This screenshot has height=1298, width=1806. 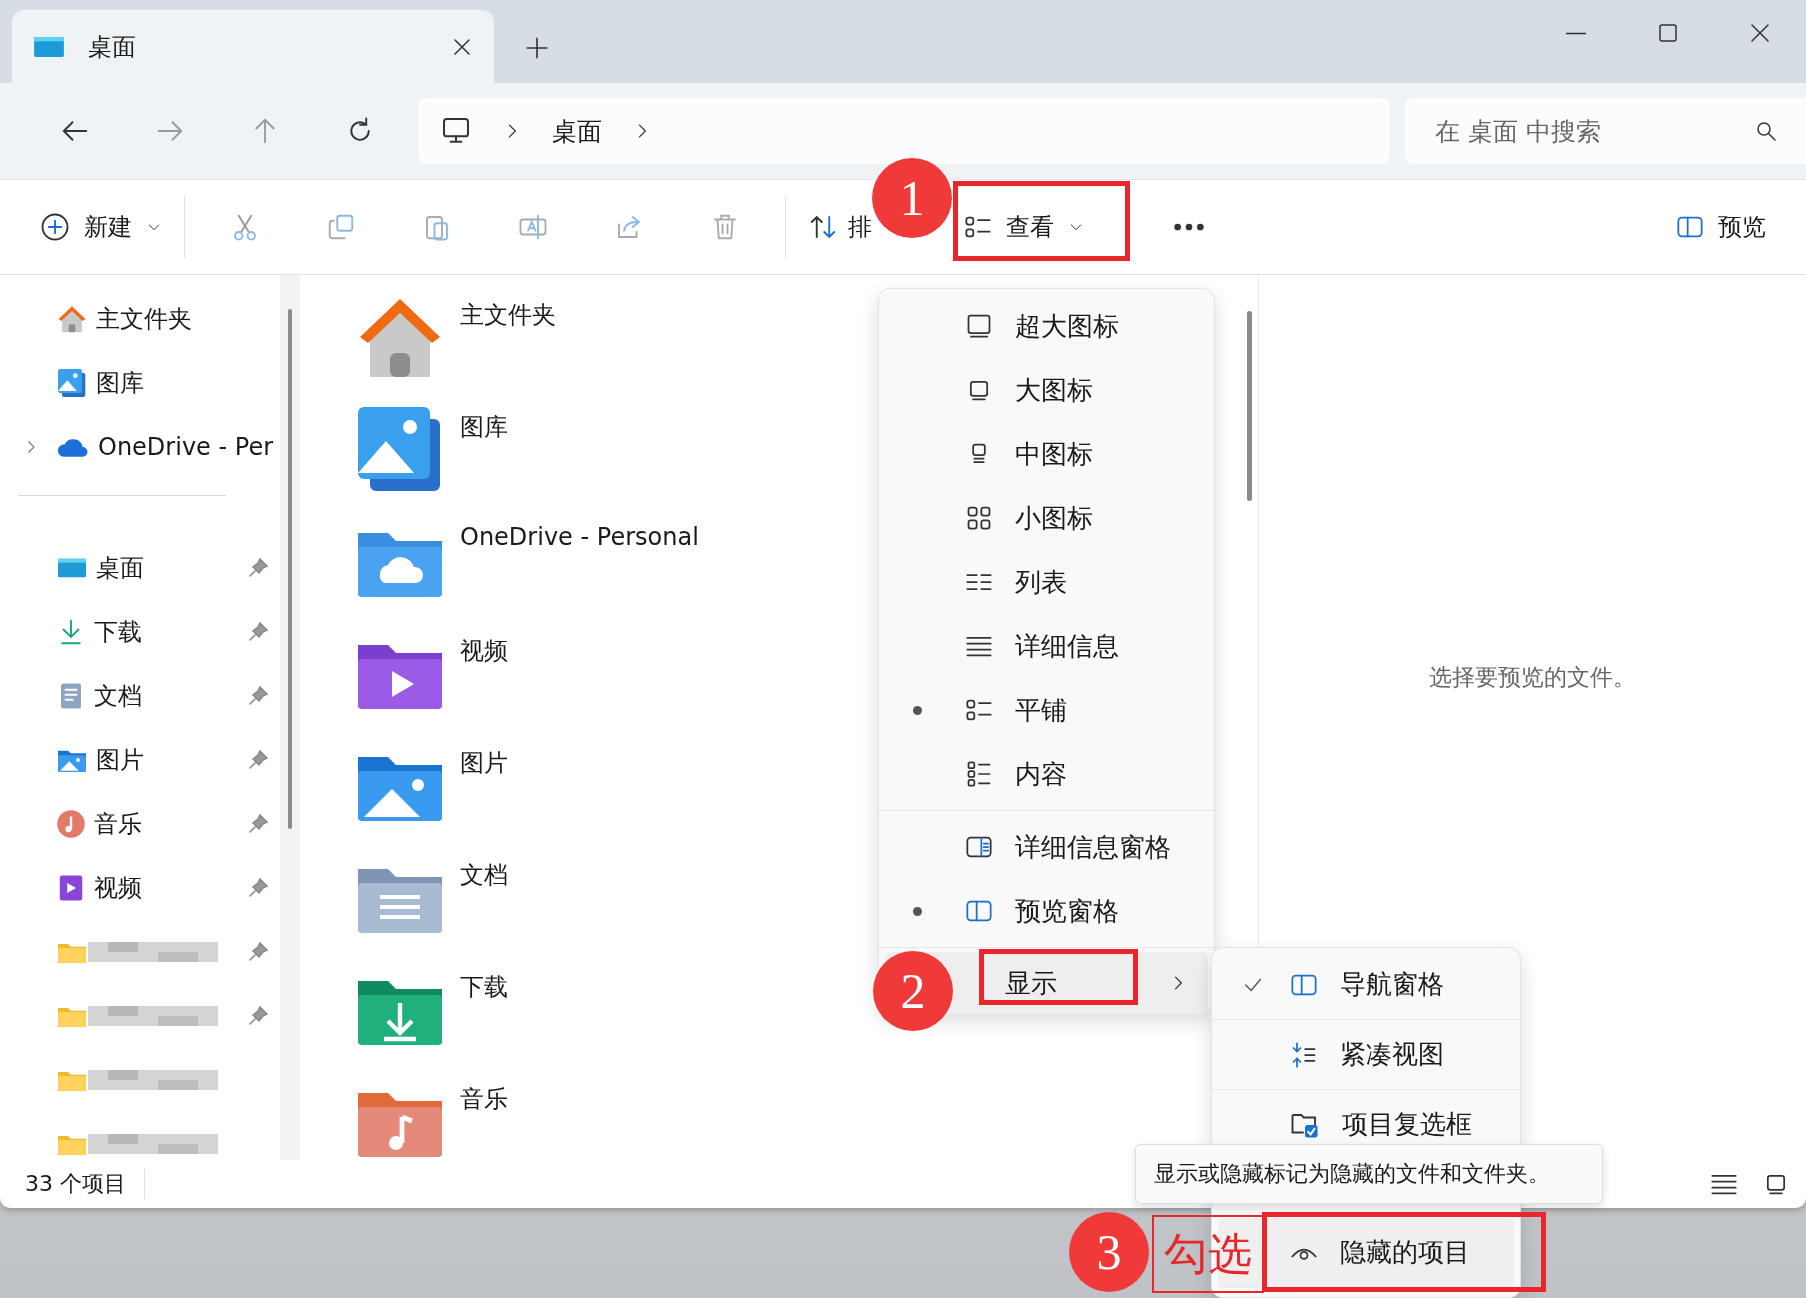 I want to click on menu-item: 大图标, so click(x=1046, y=390).